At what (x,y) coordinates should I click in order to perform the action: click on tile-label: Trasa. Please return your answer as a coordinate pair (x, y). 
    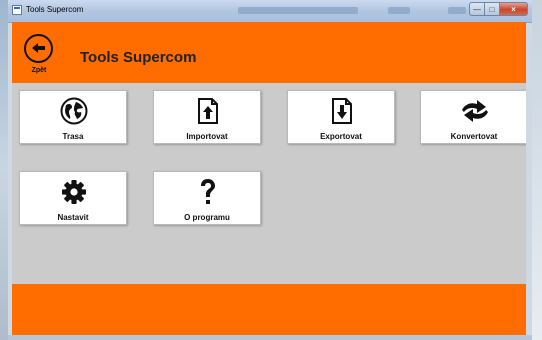
    Looking at the image, I should click on (73, 136).